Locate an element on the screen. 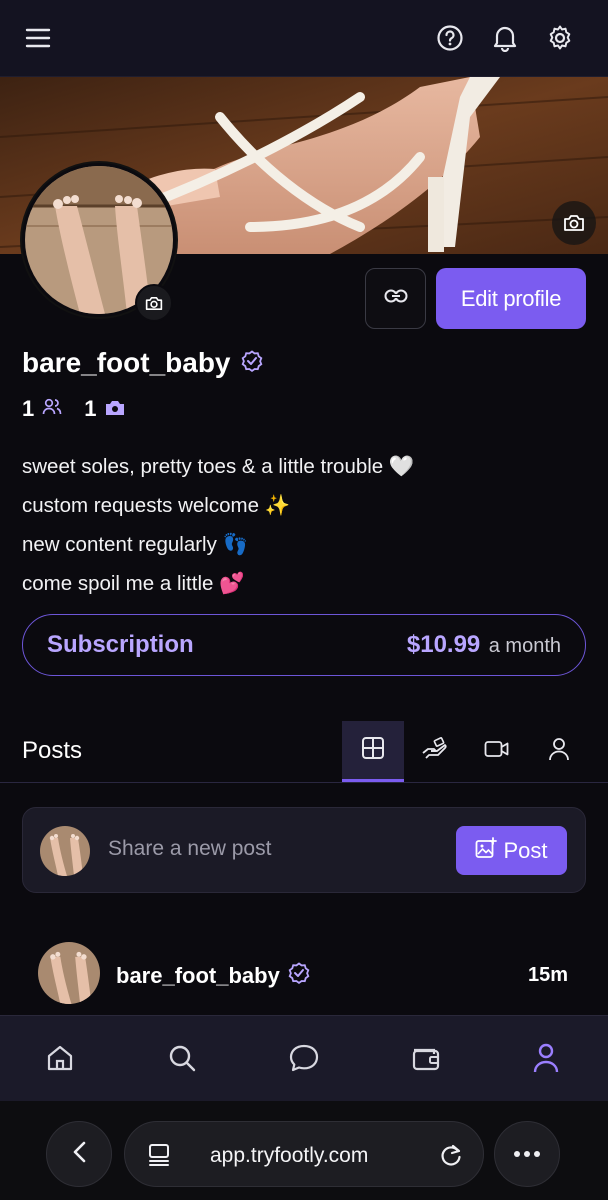  profile-username-row: bare_foot_baby is located at coordinates (142, 363).